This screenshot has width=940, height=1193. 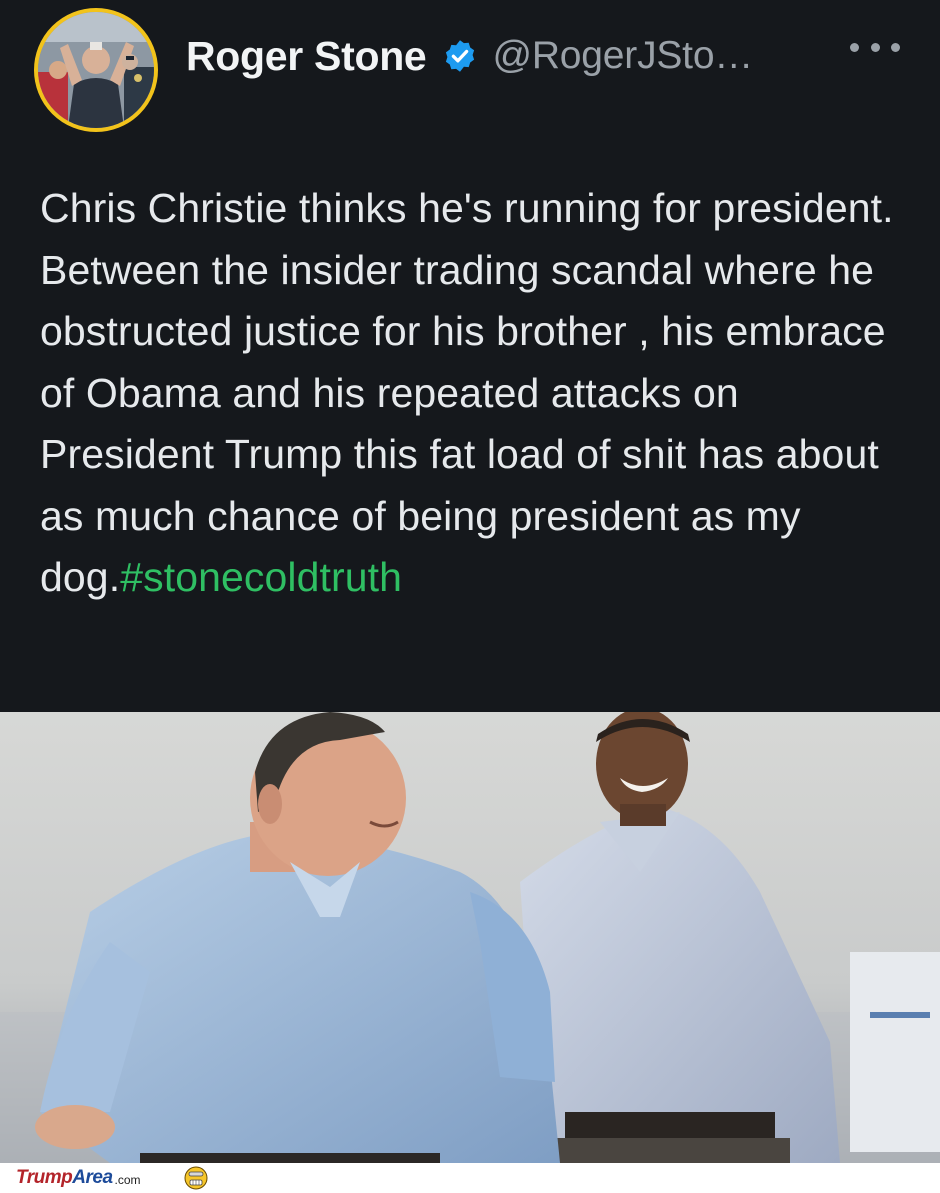 I want to click on emoji-face-icon, so click(x=196, y=1178).